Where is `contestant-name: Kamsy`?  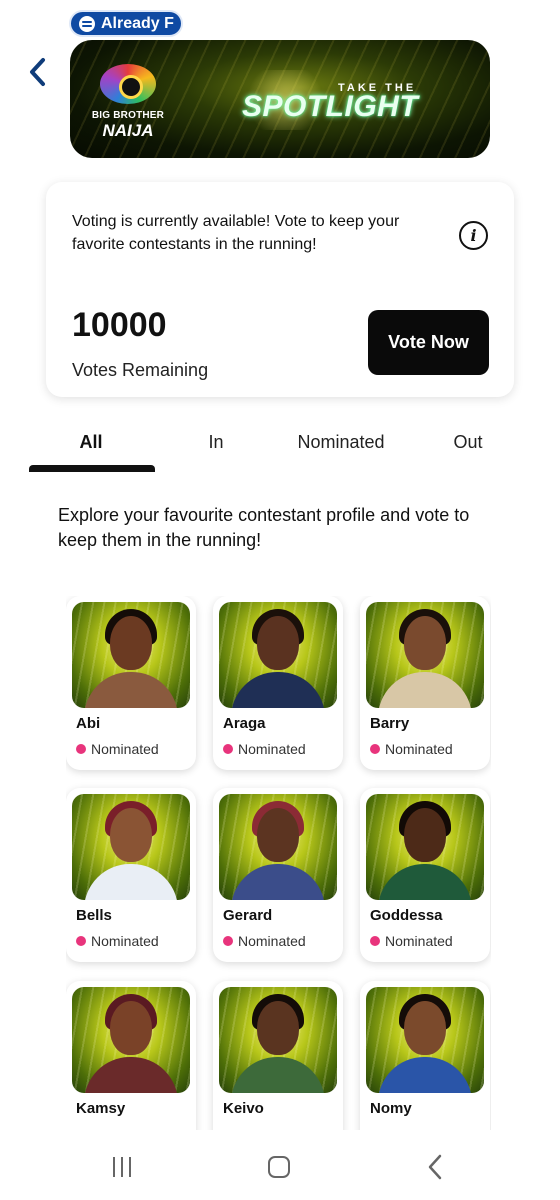
contestant-name: Kamsy is located at coordinates (101, 1108).